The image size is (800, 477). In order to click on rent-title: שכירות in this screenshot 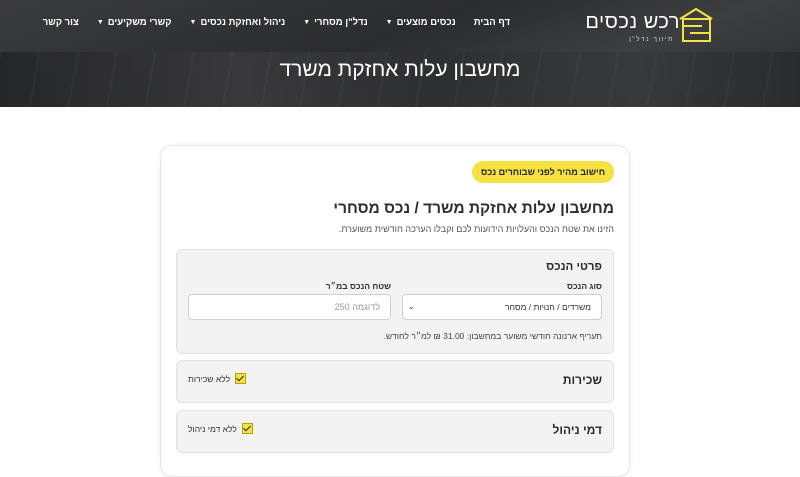, I will do `click(582, 380)`.